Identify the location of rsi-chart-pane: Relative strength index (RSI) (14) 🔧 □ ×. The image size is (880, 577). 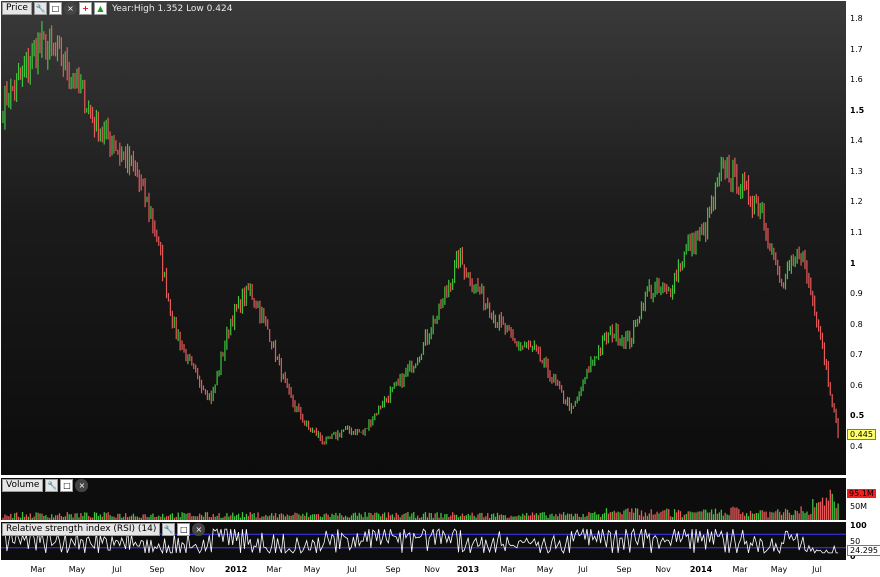
(423, 541).